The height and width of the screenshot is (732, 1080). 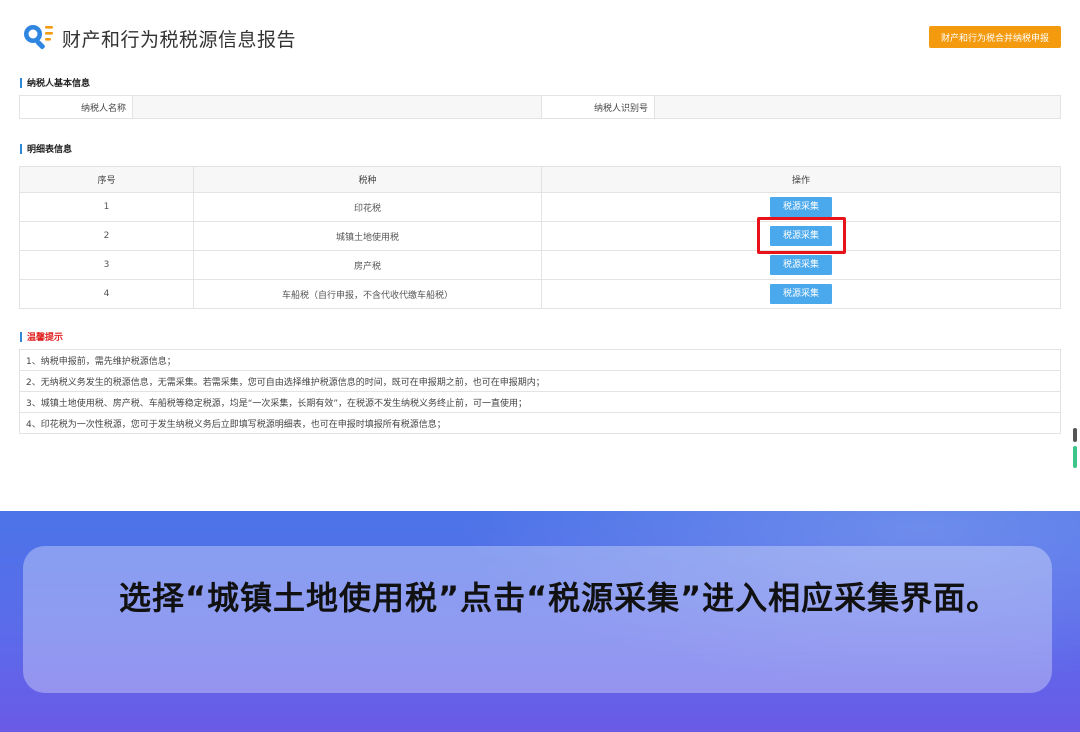 I want to click on table-row: 2 城镇土地使用税 税源采集, so click(x=540, y=236).